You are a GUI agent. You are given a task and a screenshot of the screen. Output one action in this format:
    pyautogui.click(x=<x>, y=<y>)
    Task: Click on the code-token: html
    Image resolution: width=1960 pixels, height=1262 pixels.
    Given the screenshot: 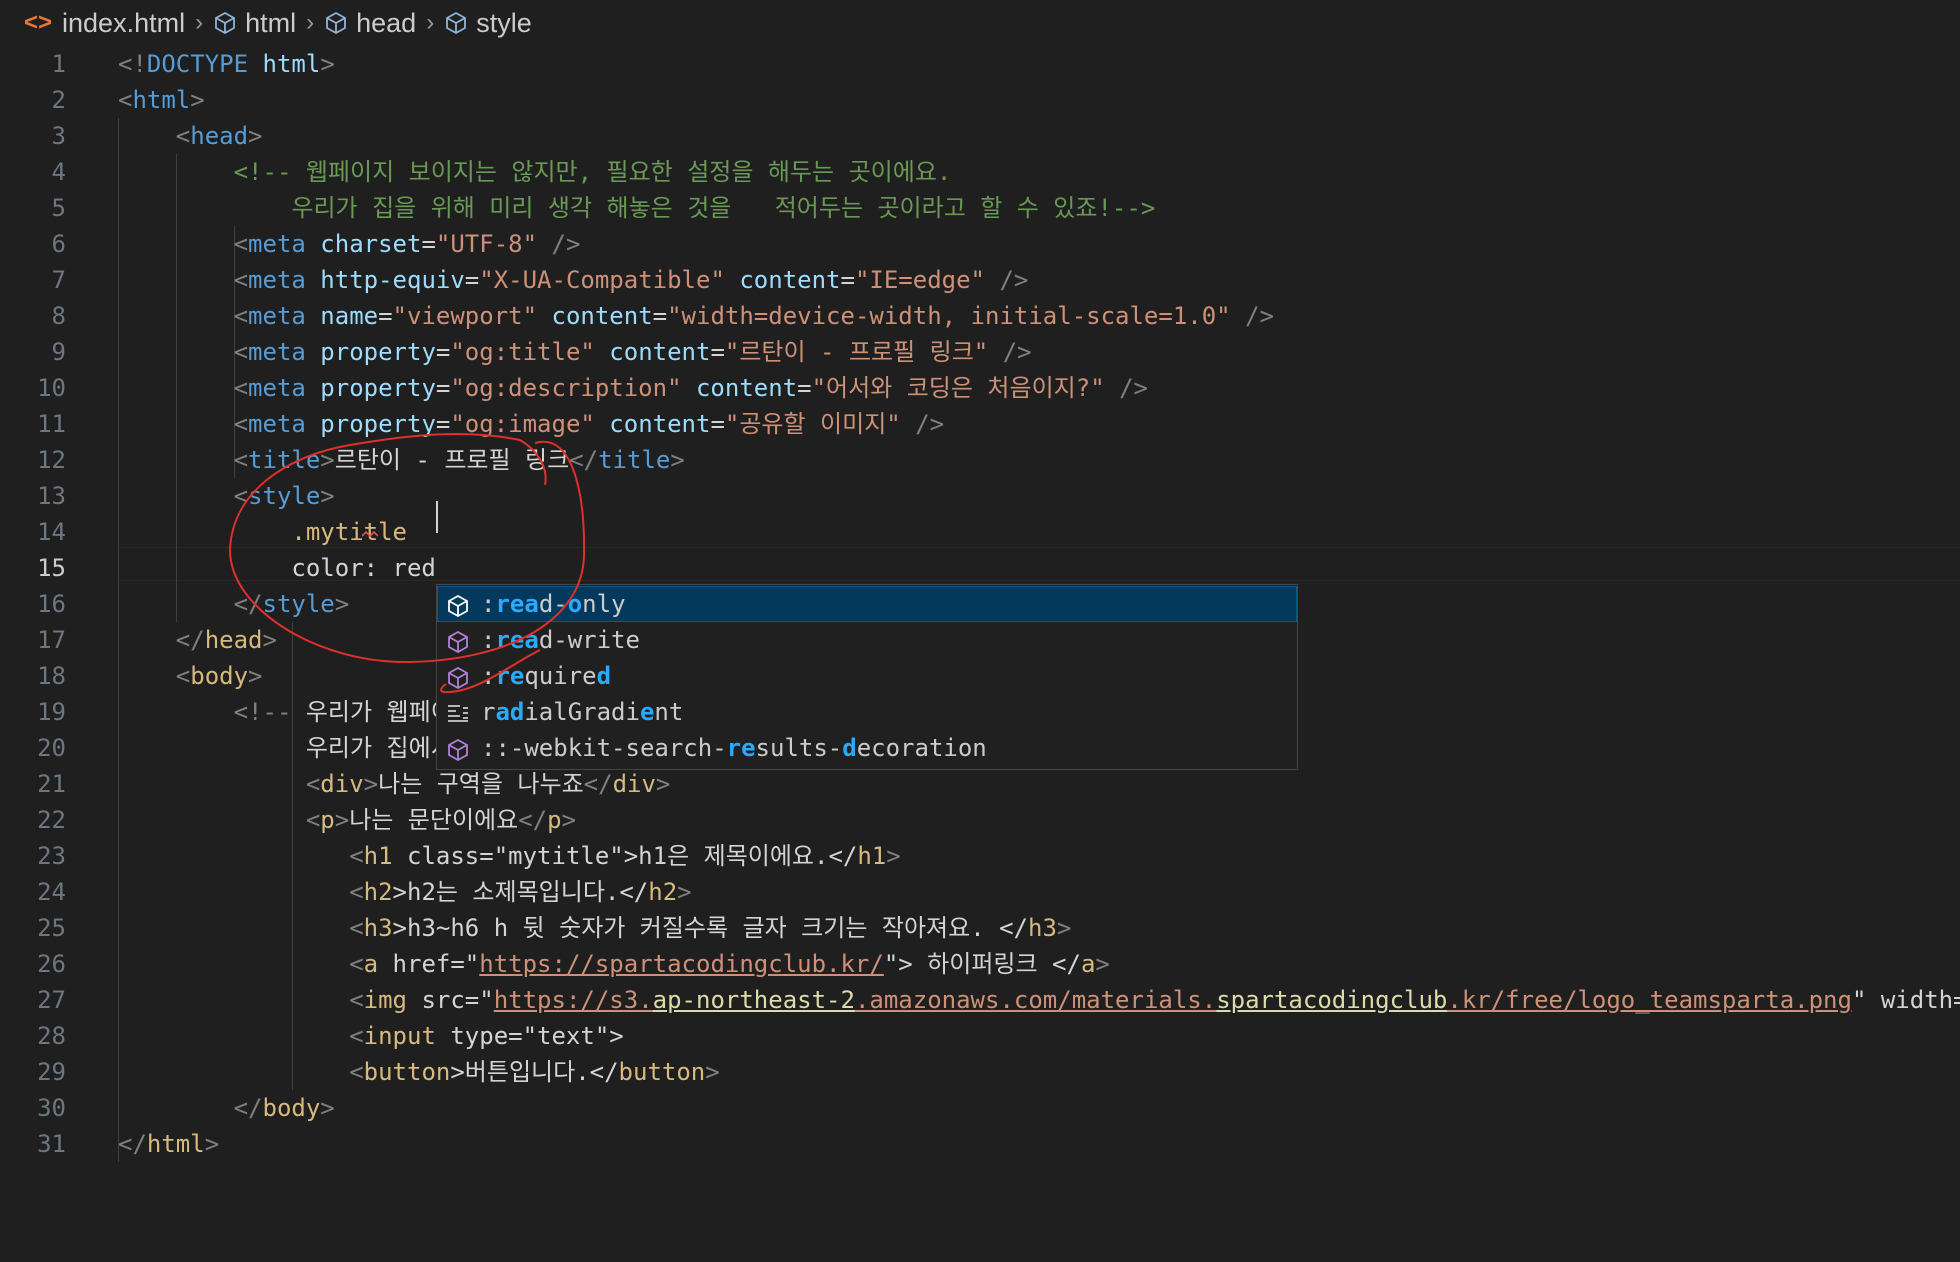 What is the action you would take?
    pyautogui.click(x=161, y=100)
    